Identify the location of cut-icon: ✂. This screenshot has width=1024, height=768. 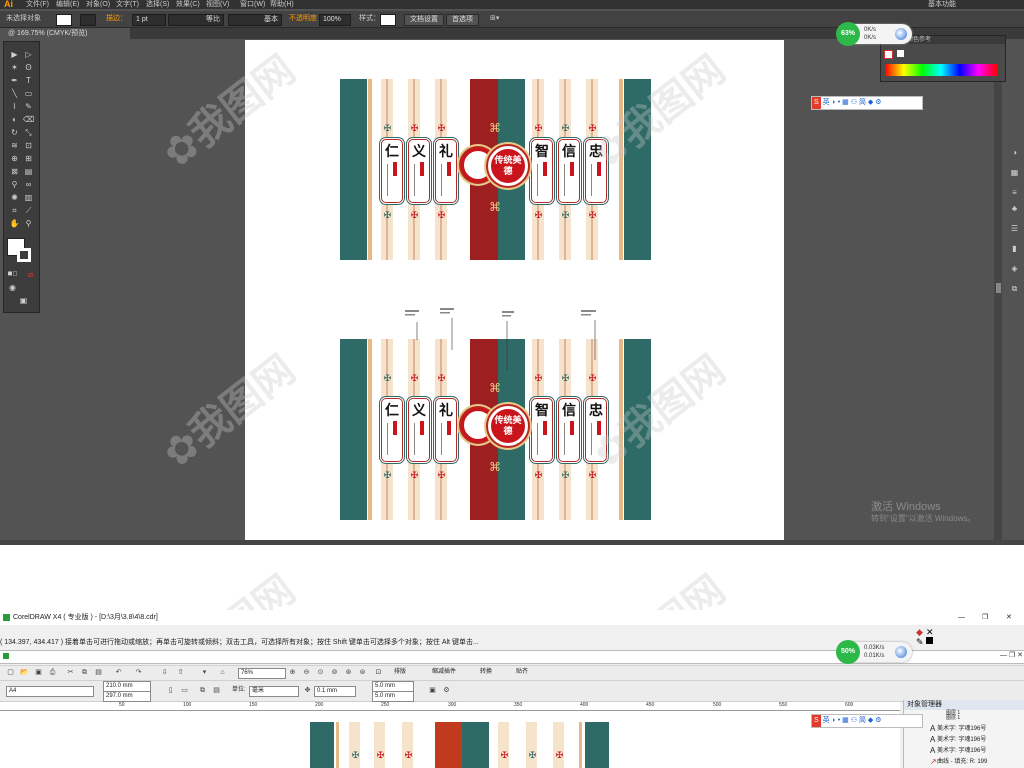
(70, 672).